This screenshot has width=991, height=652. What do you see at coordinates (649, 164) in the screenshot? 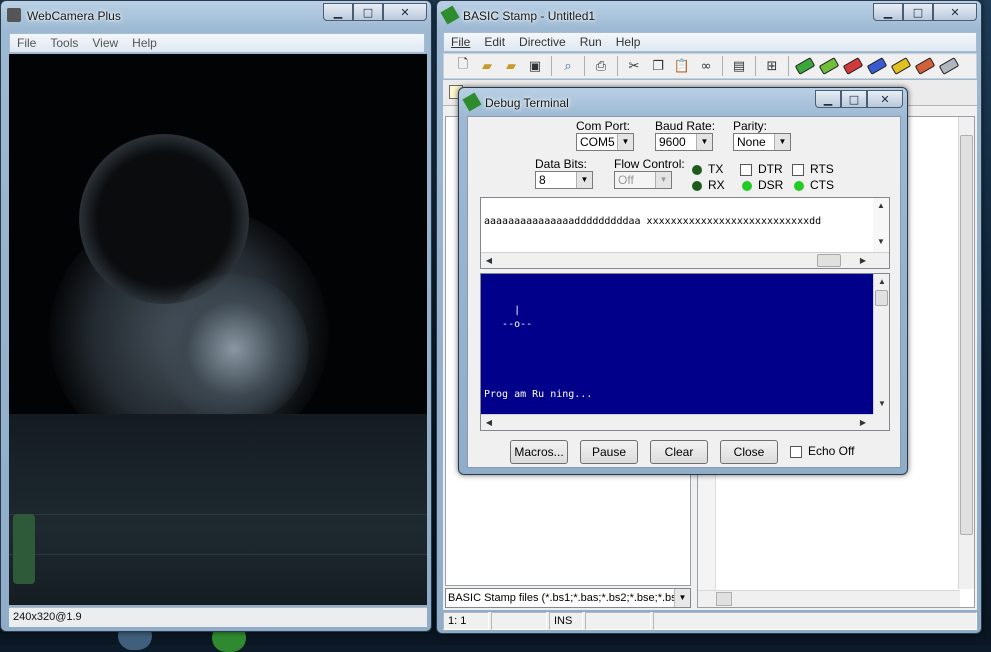
I see `flow-control-label: Flow Control:` at bounding box center [649, 164].